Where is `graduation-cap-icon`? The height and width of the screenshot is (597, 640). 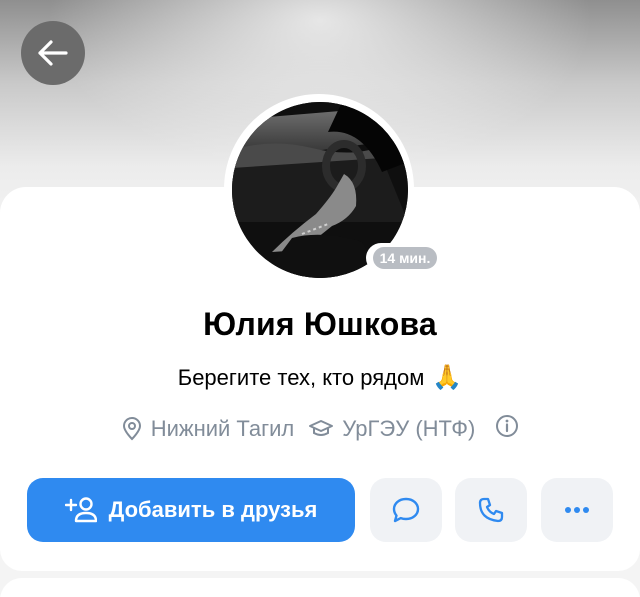 graduation-cap-icon is located at coordinates (321, 428).